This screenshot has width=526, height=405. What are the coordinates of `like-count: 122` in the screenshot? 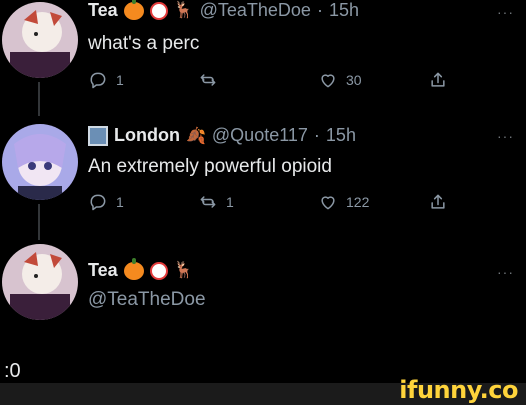 It's located at (358, 202).